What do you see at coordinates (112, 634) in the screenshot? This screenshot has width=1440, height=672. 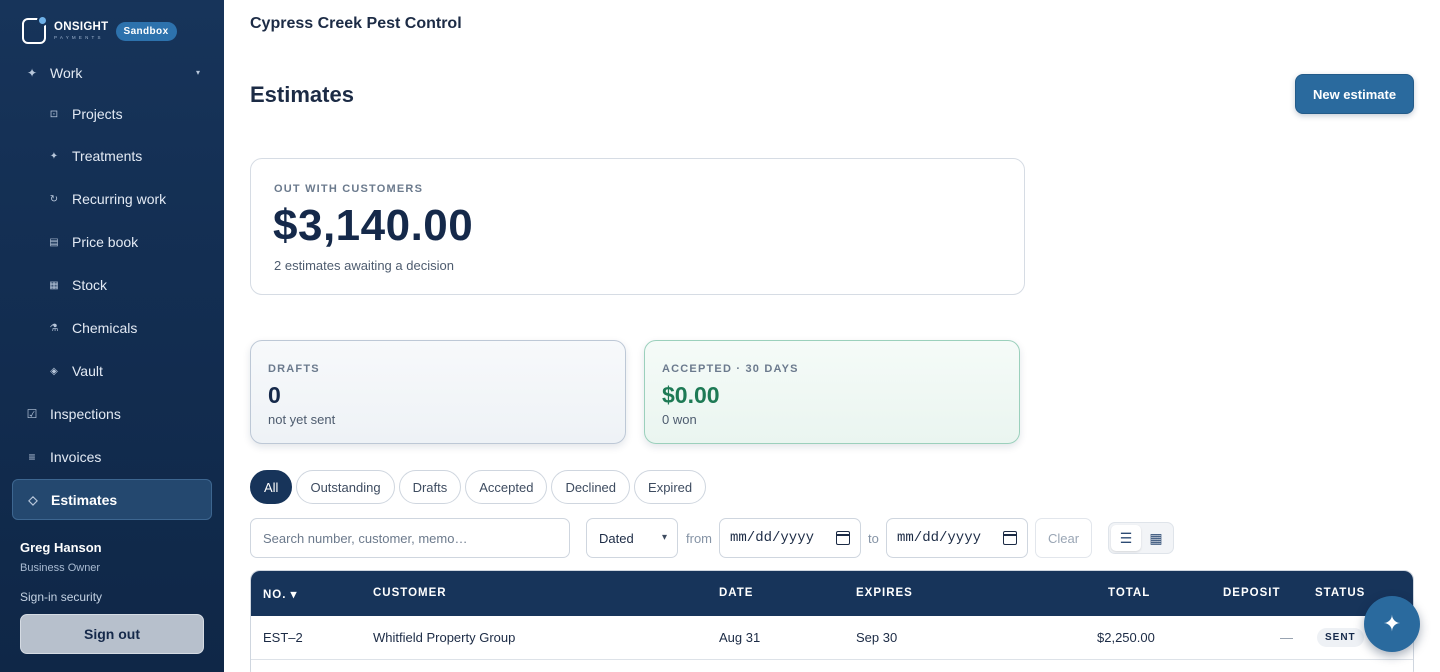 I see `sign-out-button: Sign out` at bounding box center [112, 634].